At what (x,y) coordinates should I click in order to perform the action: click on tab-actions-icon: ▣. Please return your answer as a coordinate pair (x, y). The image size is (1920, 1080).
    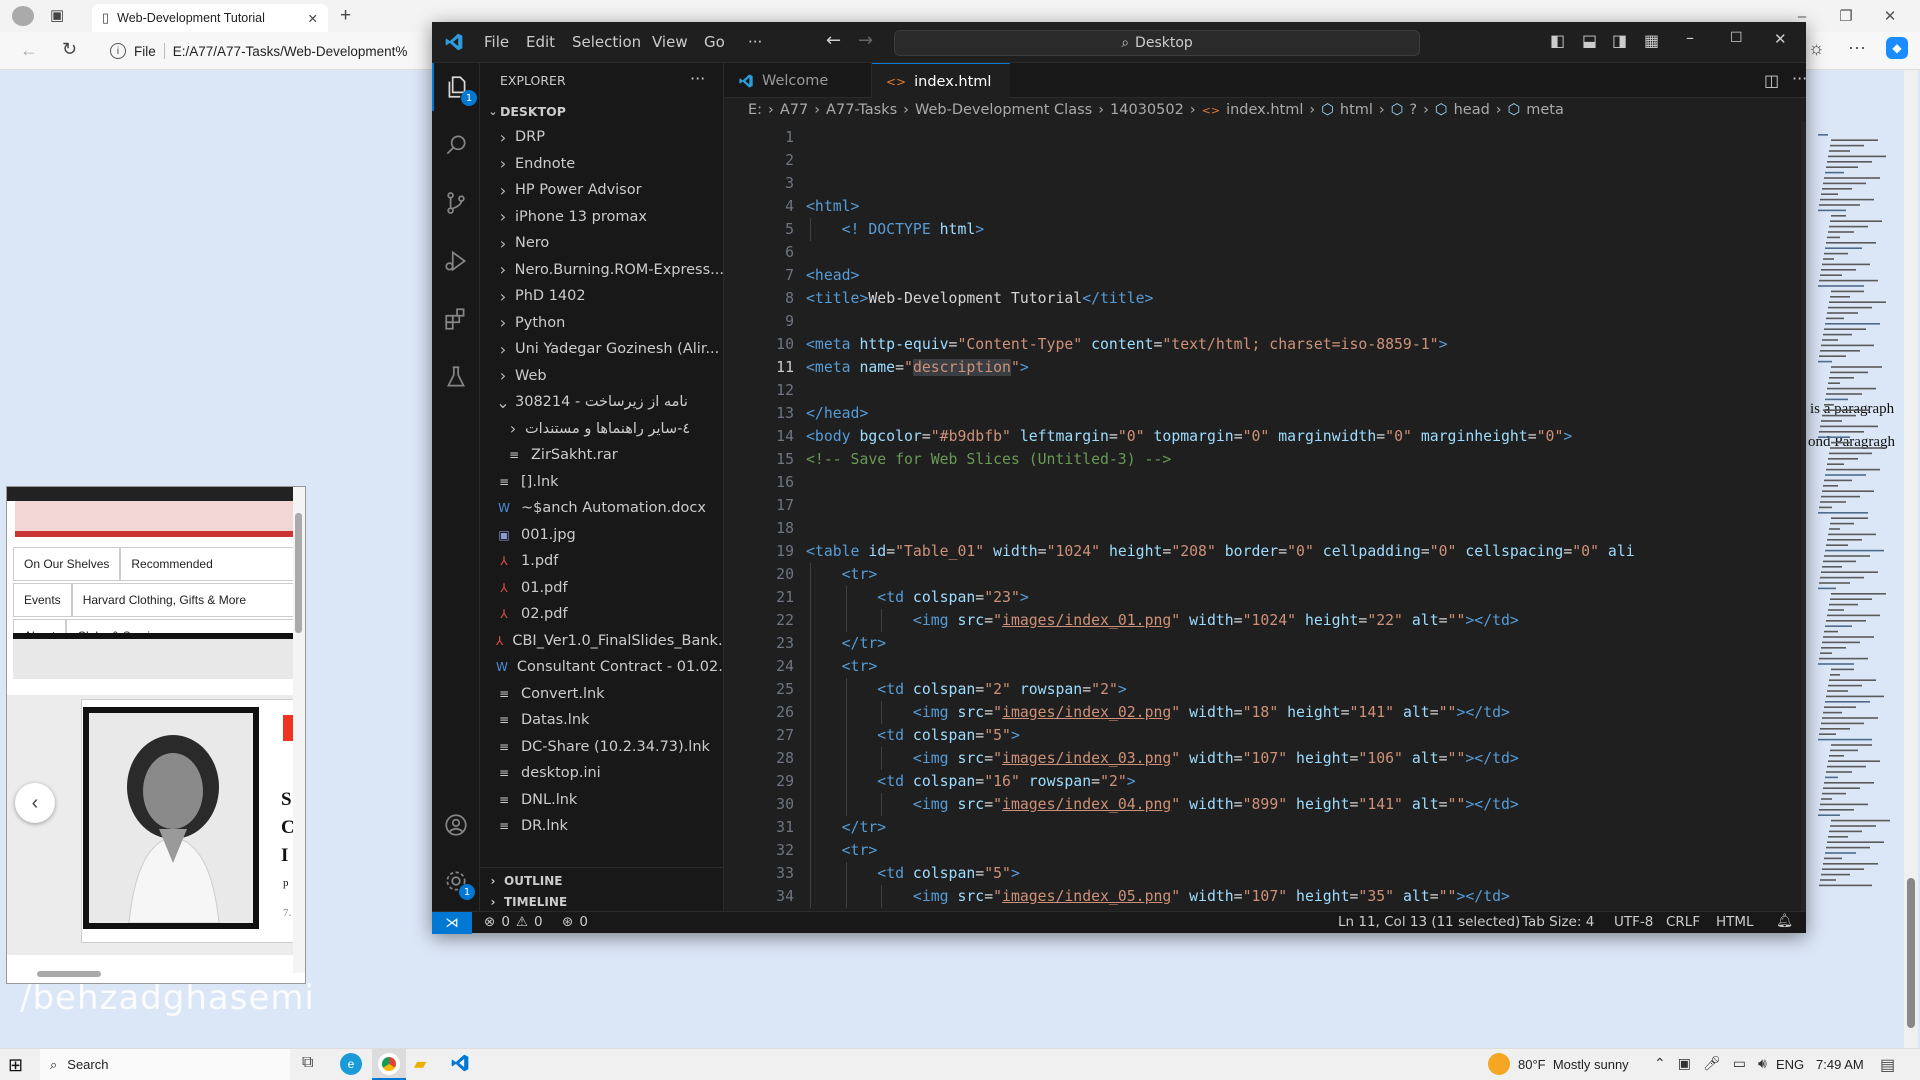
    Looking at the image, I should click on (57, 15).